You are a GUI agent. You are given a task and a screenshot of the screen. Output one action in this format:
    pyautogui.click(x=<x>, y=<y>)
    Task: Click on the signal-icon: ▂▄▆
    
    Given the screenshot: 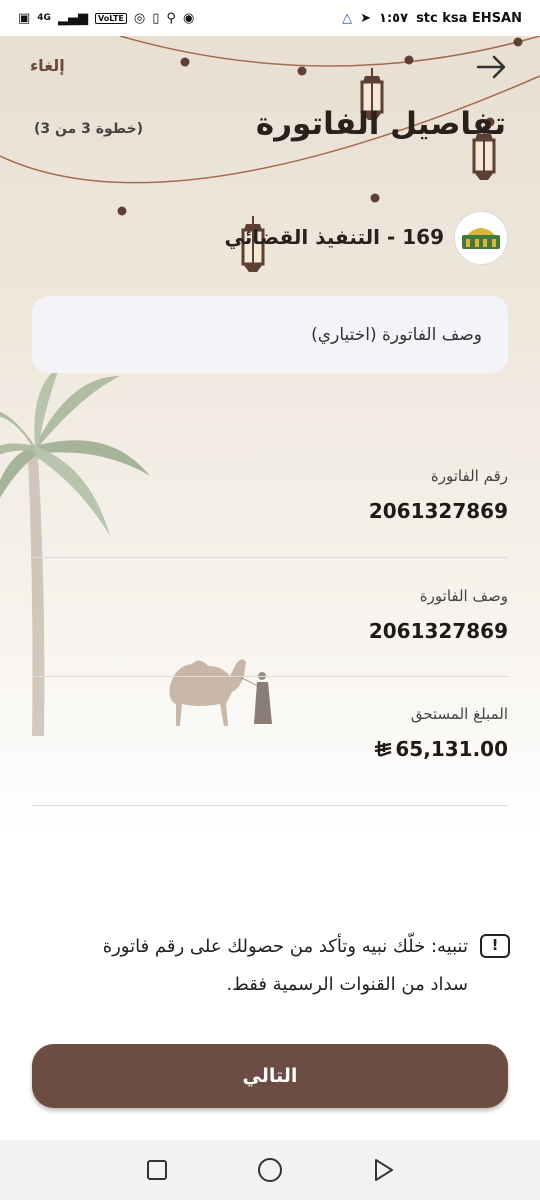 What is the action you would take?
    pyautogui.click(x=72, y=18)
    